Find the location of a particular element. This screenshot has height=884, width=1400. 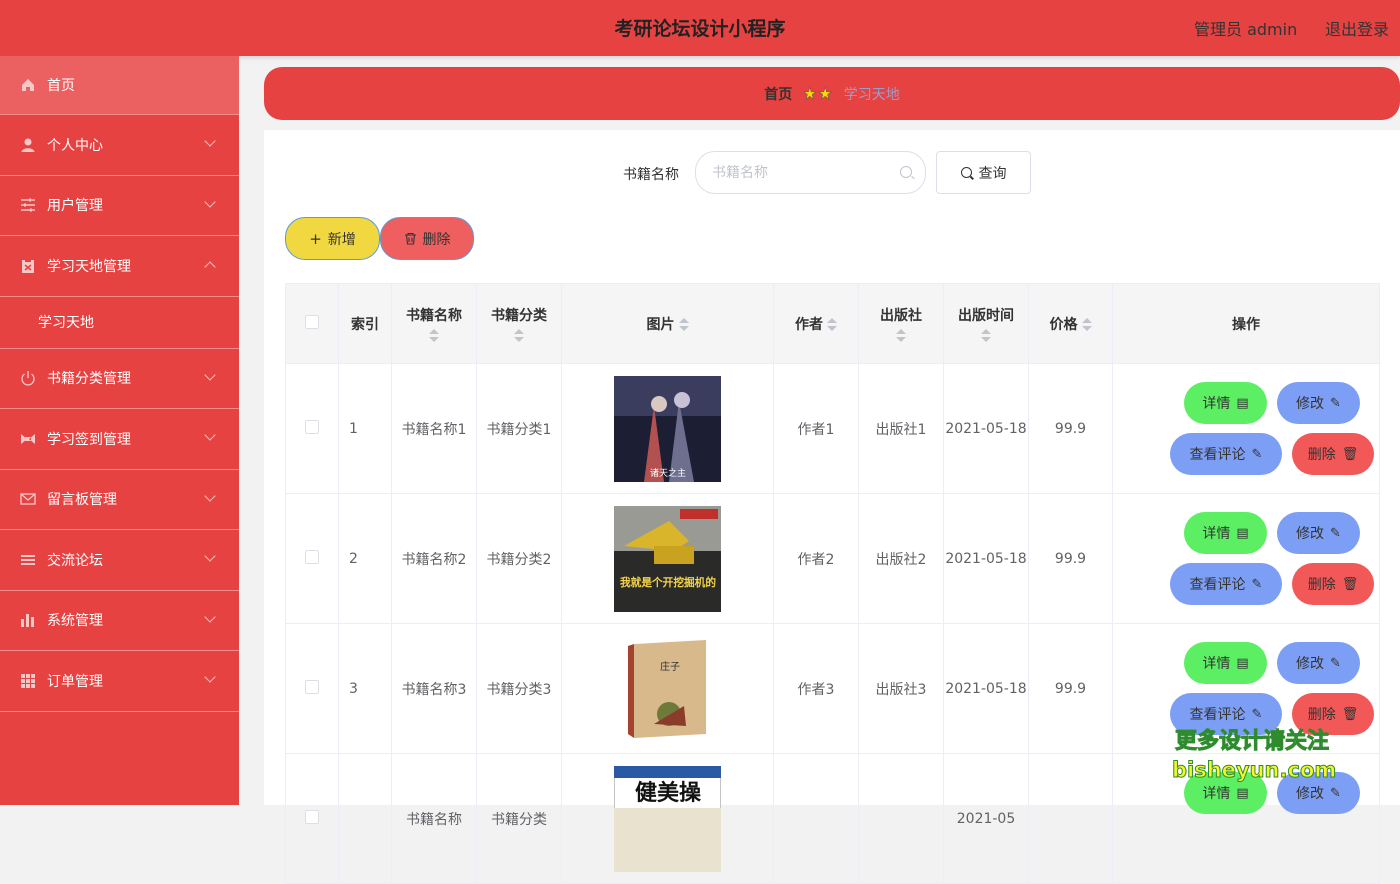

cell-publisher: 出版社3 is located at coordinates (901, 688).